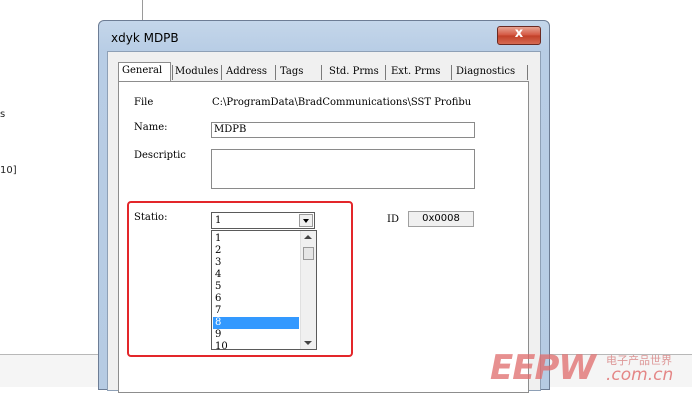  I want to click on window-title: xdyk MDPB, so click(145, 38).